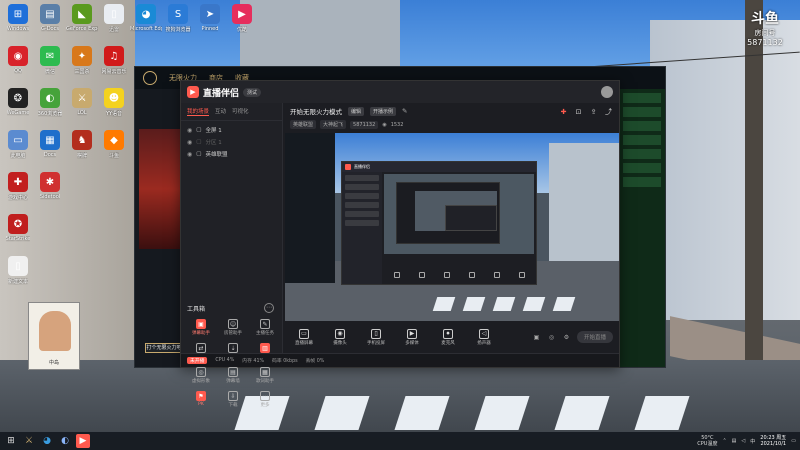 The width and height of the screenshot is (800, 450). What do you see at coordinates (231, 154) in the screenshot?
I see `scene-item: ◉ ▢ 英雄联盟` at bounding box center [231, 154].